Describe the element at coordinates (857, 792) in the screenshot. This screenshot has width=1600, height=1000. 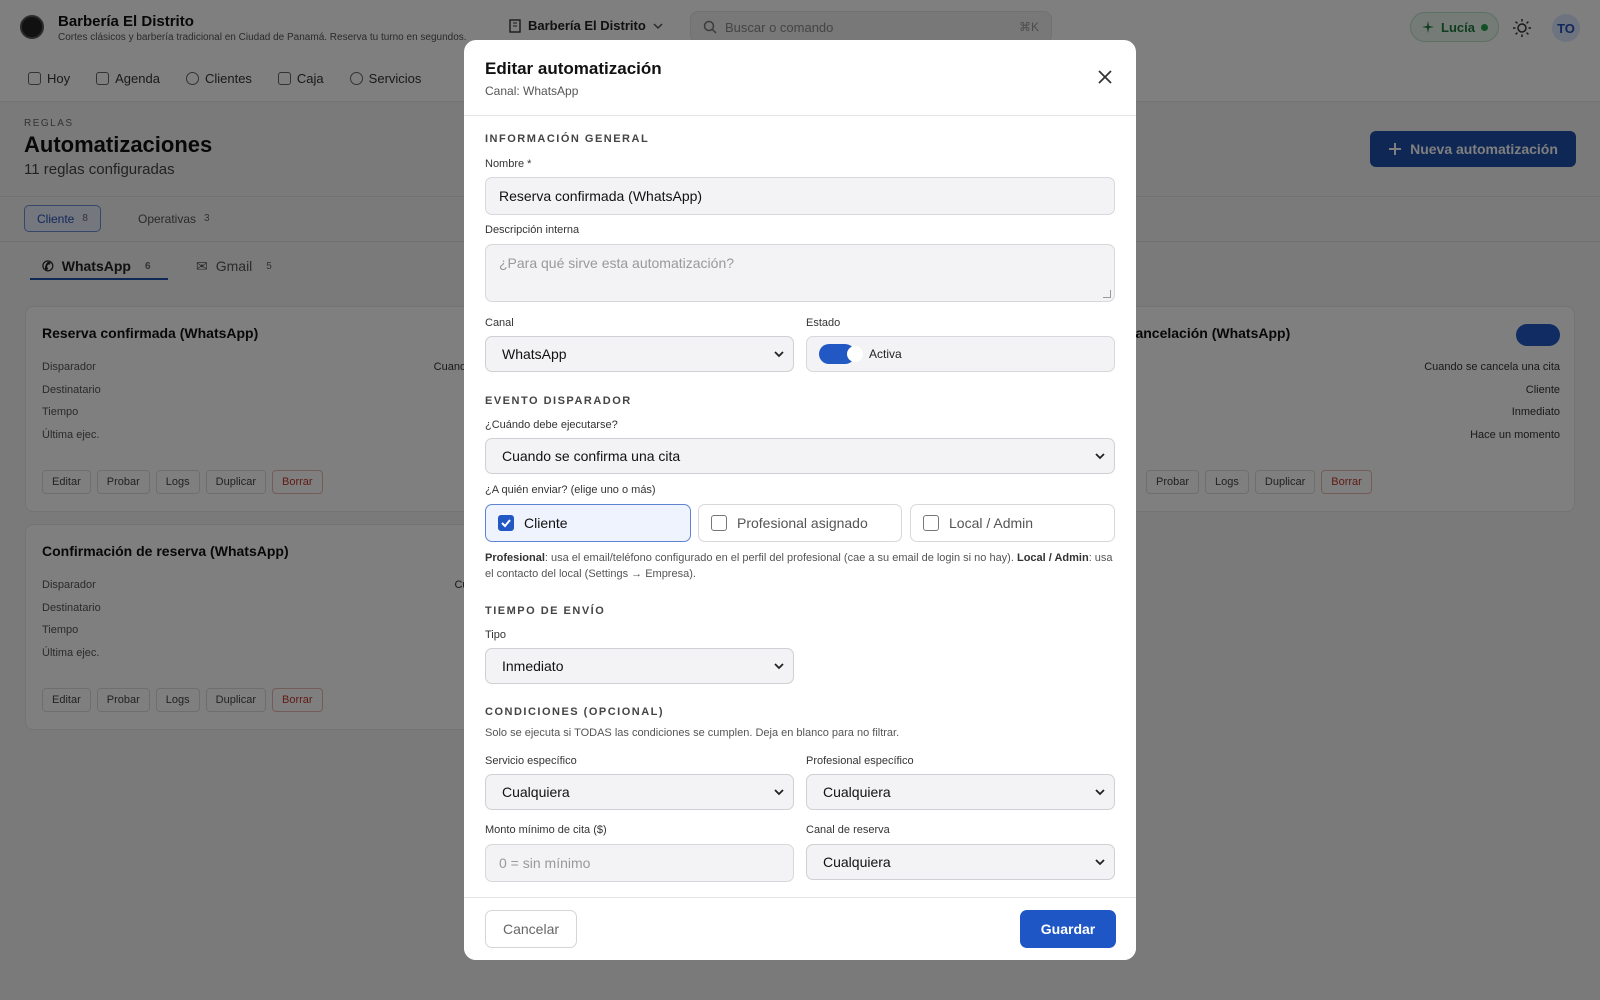
I see `professional-value: Cualquiera` at that location.